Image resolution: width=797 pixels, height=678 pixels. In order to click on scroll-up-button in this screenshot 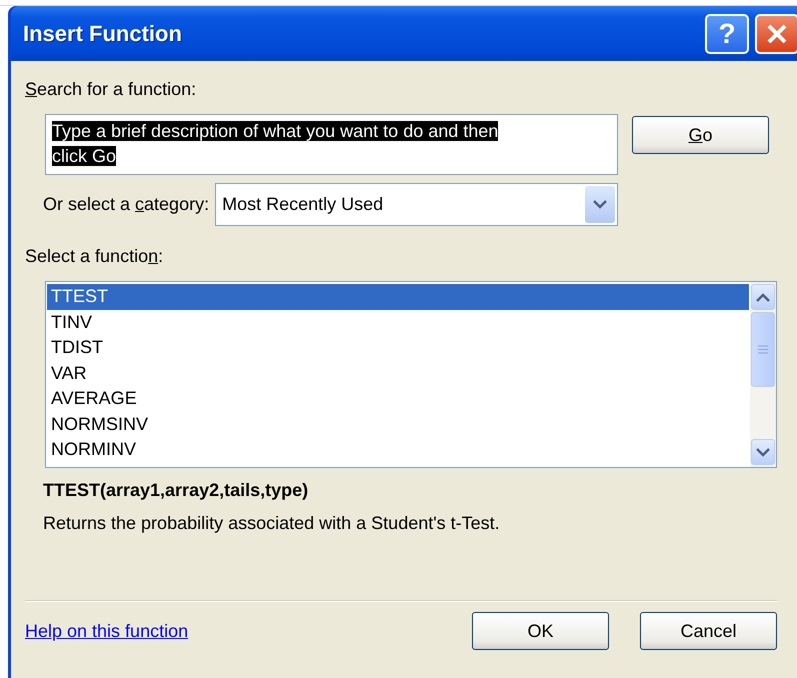, I will do `click(763, 297)`.